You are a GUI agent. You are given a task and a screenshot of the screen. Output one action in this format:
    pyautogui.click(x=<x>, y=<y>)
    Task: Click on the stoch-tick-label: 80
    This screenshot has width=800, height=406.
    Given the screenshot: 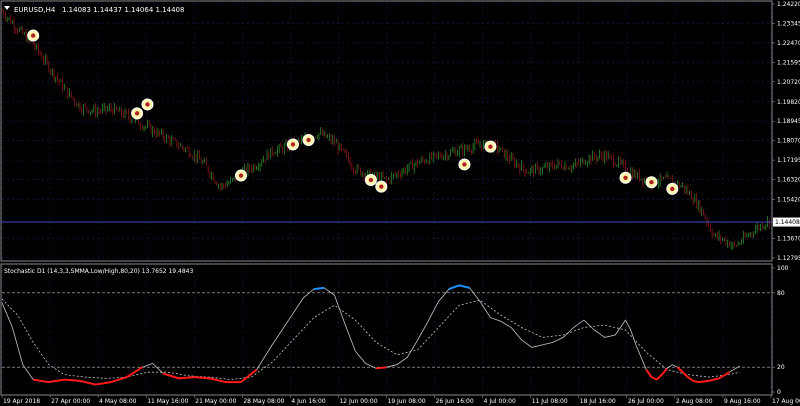 What is the action you would take?
    pyautogui.click(x=781, y=293)
    